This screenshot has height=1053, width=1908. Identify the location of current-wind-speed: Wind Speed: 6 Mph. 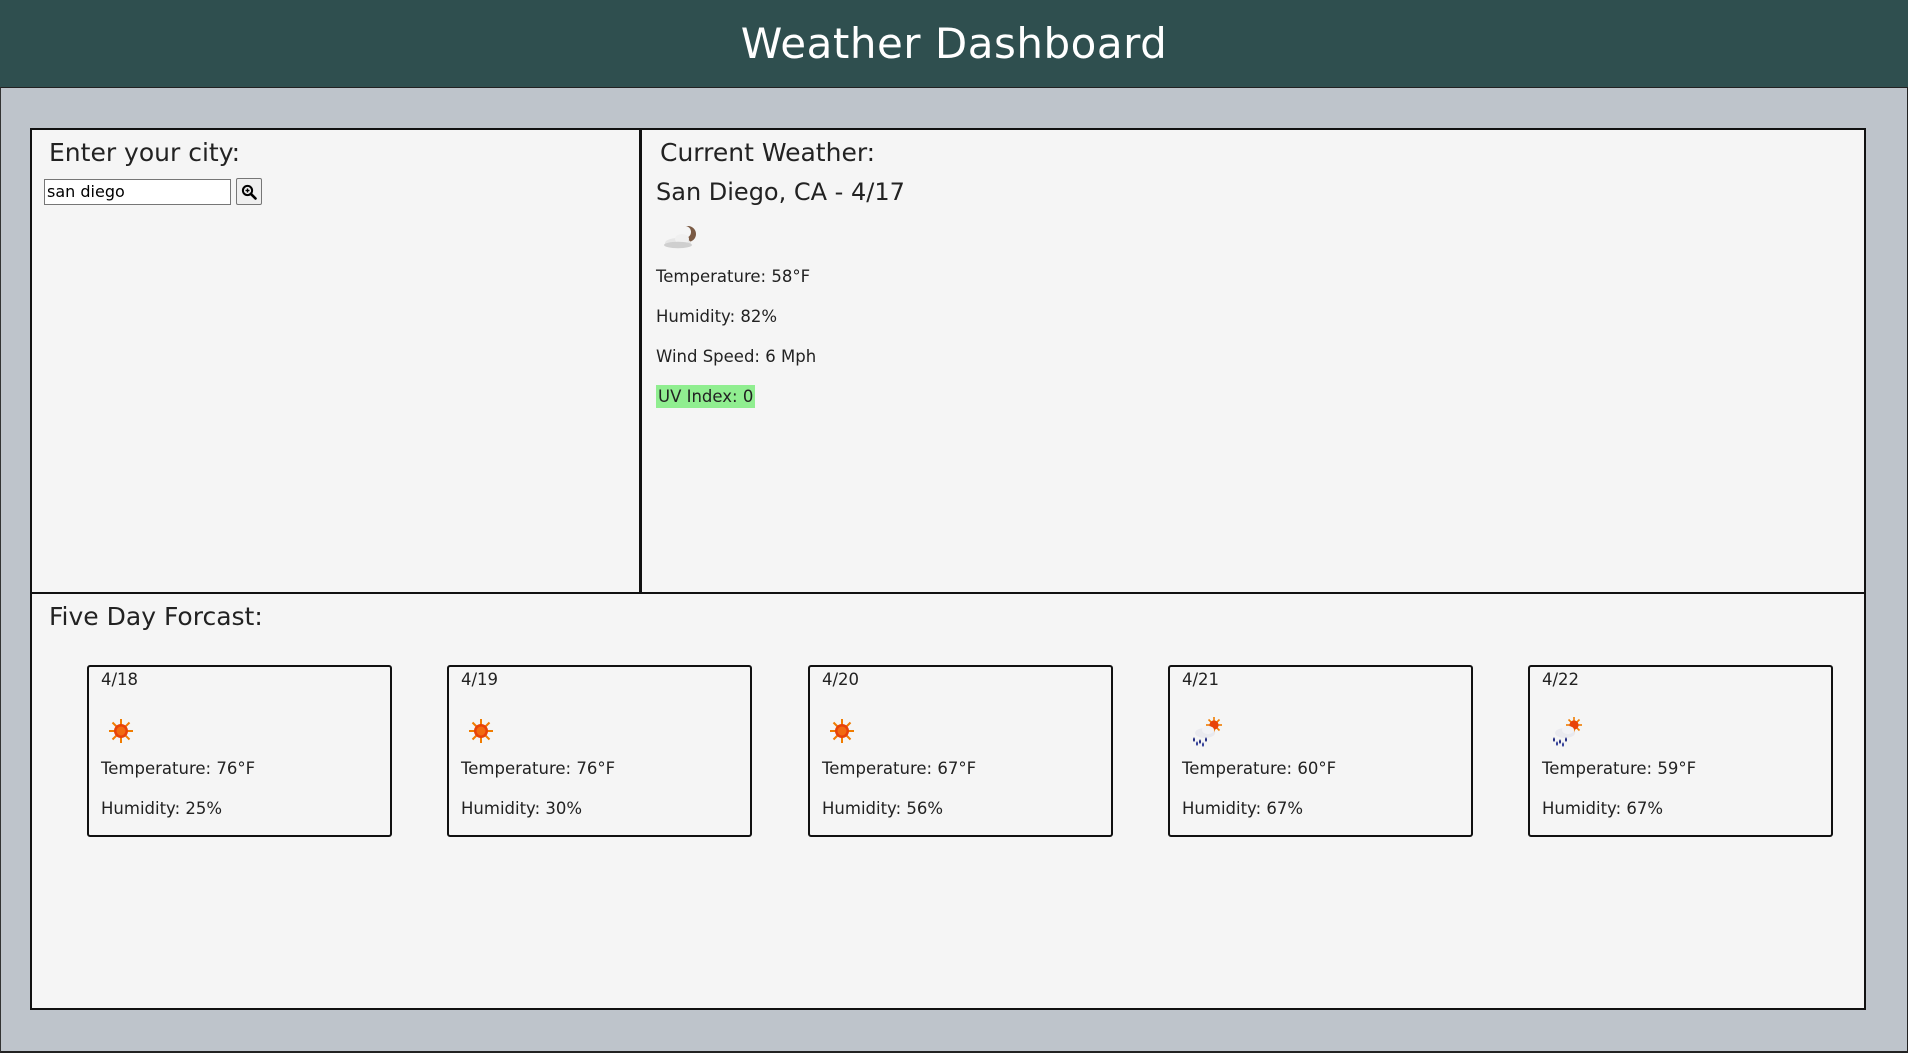
(736, 356).